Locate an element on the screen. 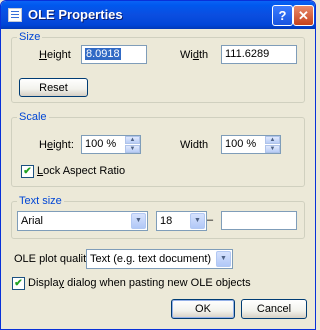 This screenshot has width=320, height=330. document-icon is located at coordinates (15, 15).